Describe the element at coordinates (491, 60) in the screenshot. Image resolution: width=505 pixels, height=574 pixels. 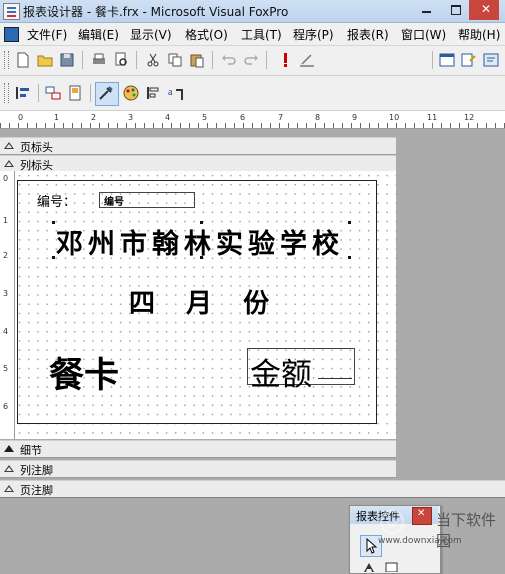
I see `code-icon` at that location.